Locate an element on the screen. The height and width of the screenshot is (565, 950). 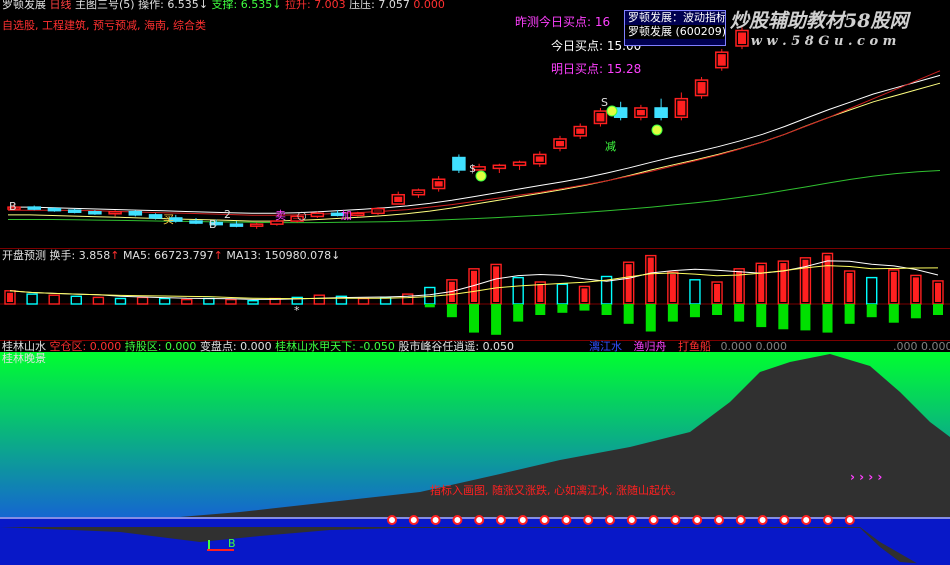
tail-value-2: 0.000 is located at coordinates (771, 346).